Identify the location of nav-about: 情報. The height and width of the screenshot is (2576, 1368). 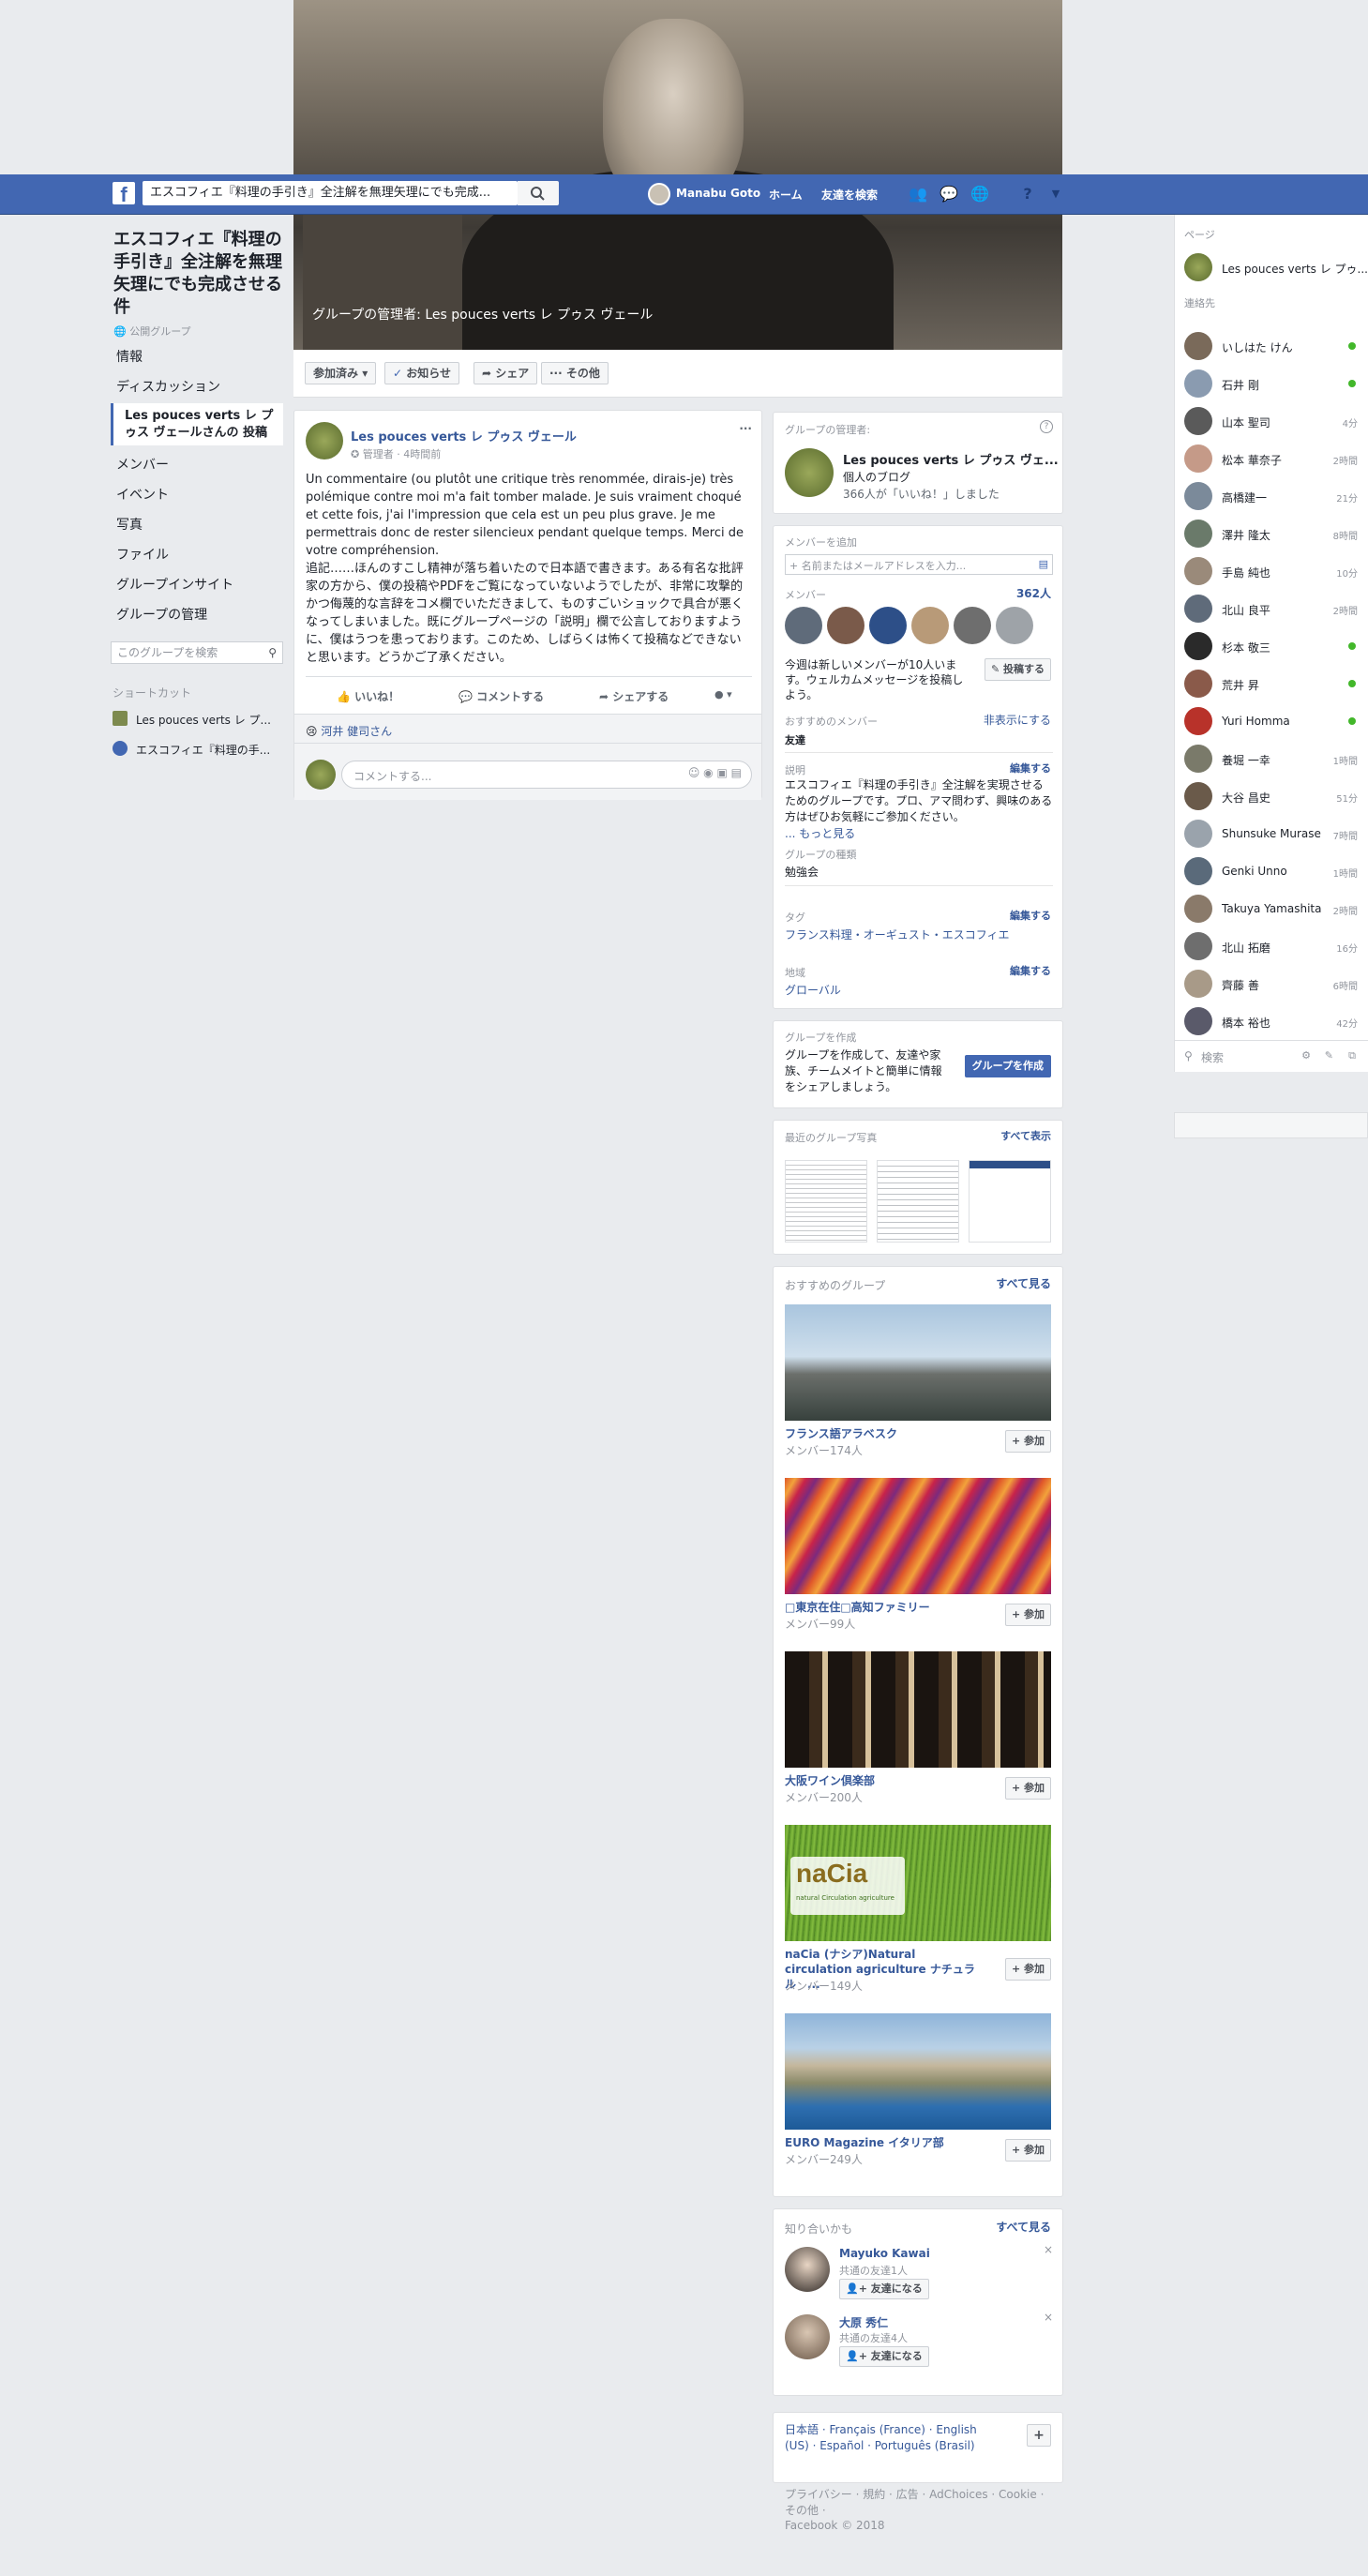
(129, 356).